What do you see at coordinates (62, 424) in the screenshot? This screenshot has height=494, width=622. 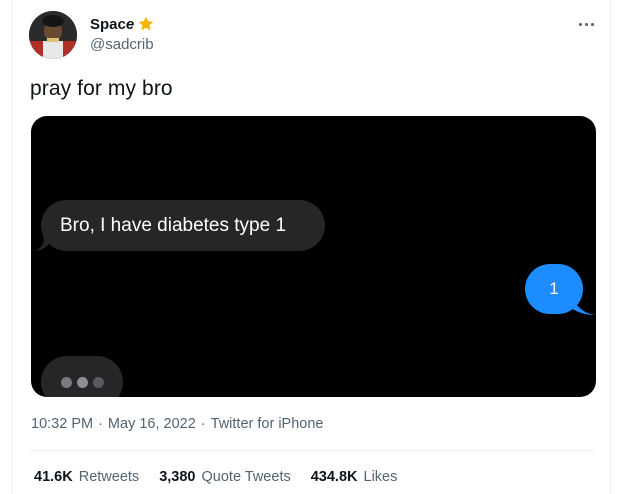 I see `tweet-time: 10:32 PM` at bounding box center [62, 424].